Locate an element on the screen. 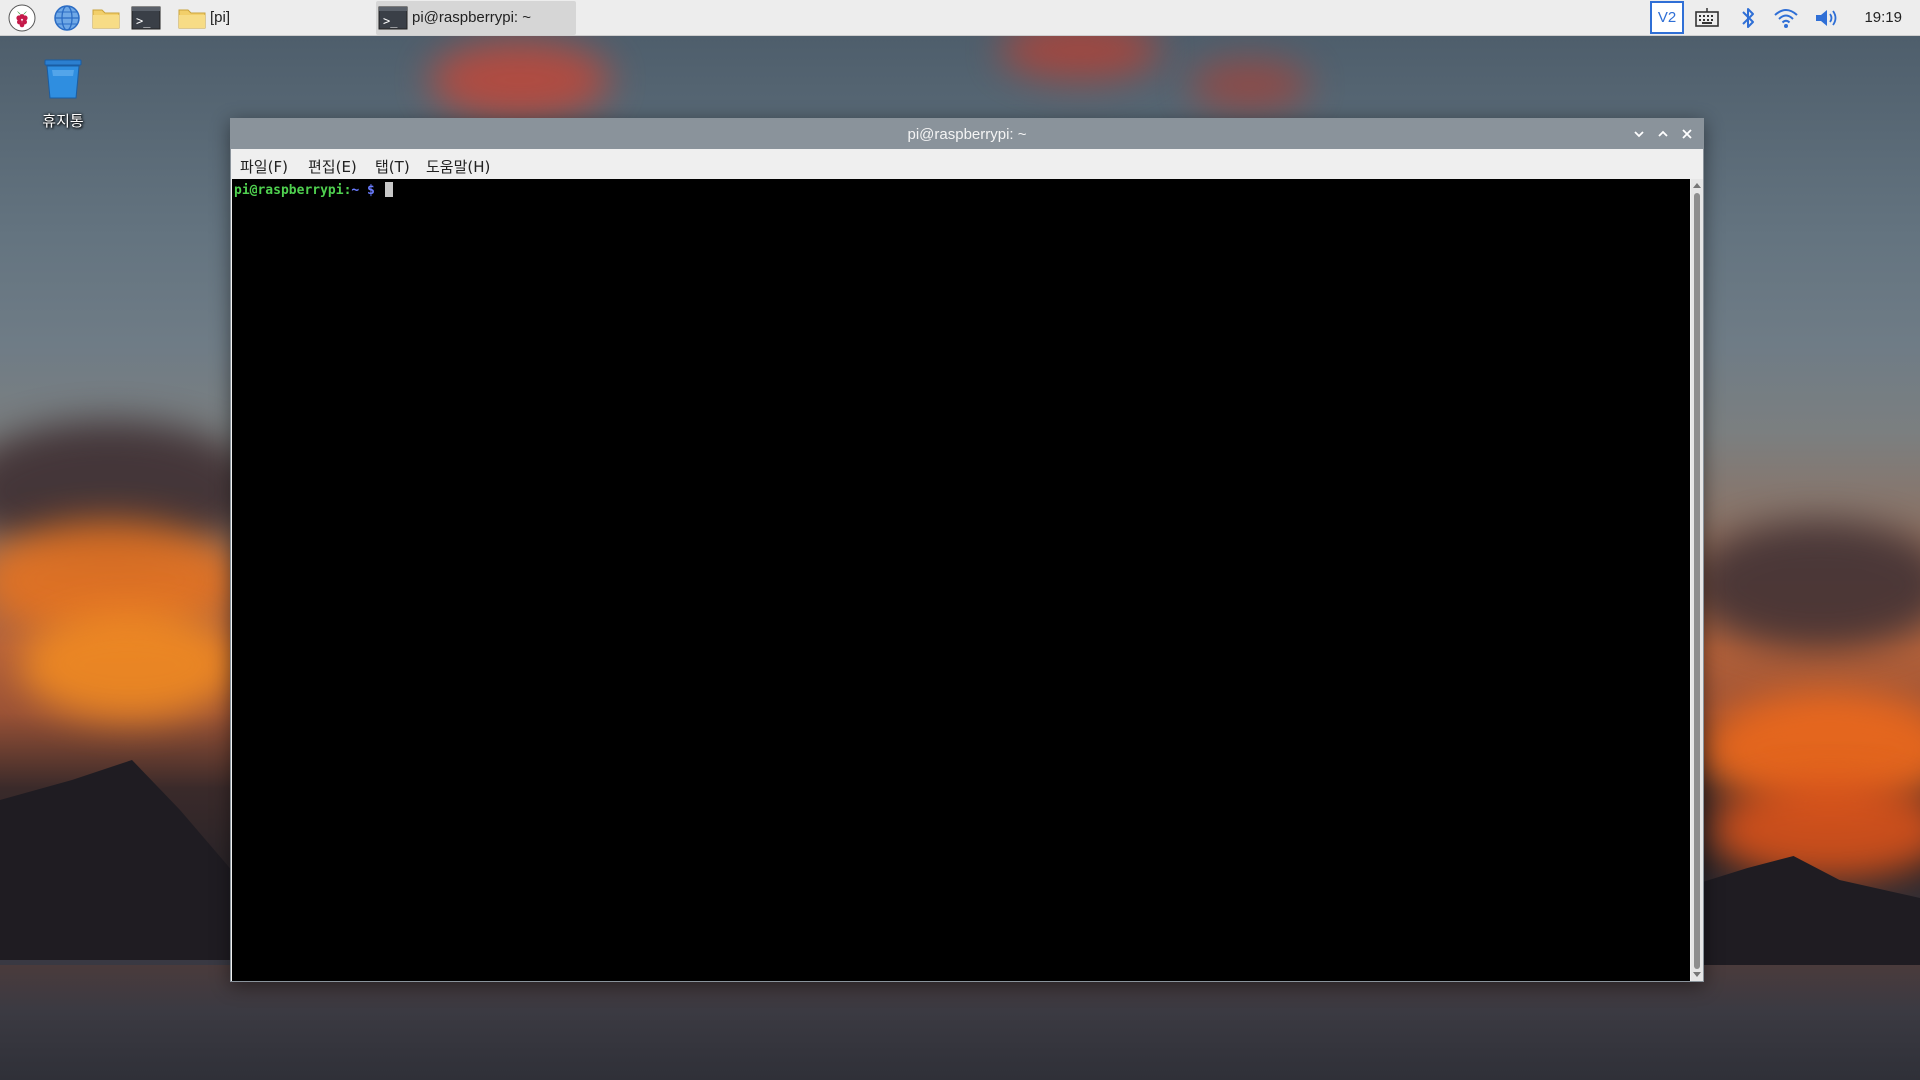  vnc-label: V2 is located at coordinates (1667, 17).